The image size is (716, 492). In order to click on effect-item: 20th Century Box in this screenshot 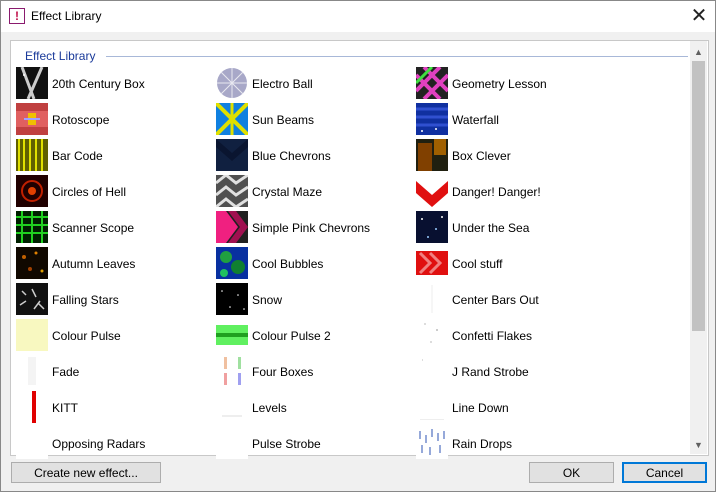, I will do `click(113, 84)`.